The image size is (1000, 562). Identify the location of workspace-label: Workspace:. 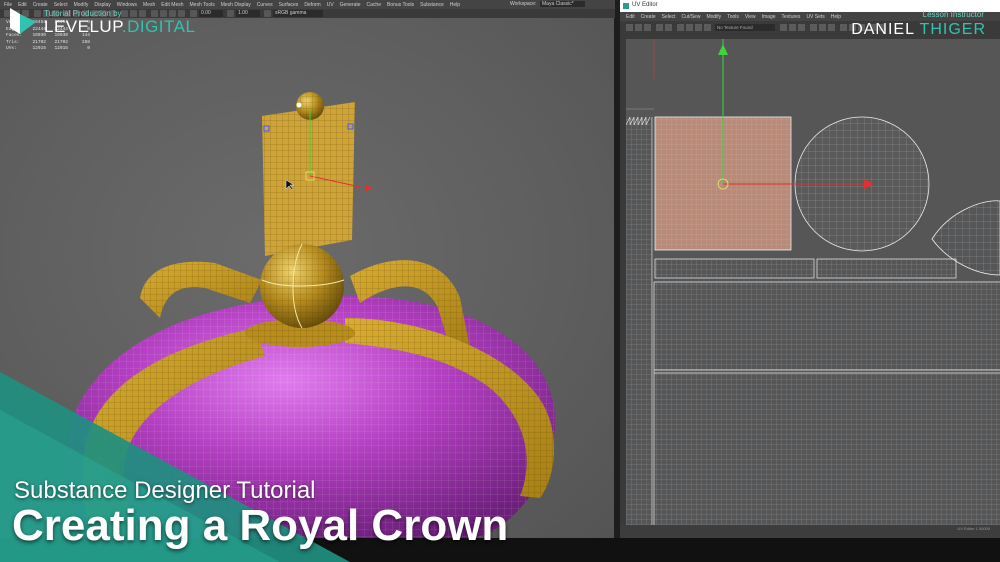
(523, 4).